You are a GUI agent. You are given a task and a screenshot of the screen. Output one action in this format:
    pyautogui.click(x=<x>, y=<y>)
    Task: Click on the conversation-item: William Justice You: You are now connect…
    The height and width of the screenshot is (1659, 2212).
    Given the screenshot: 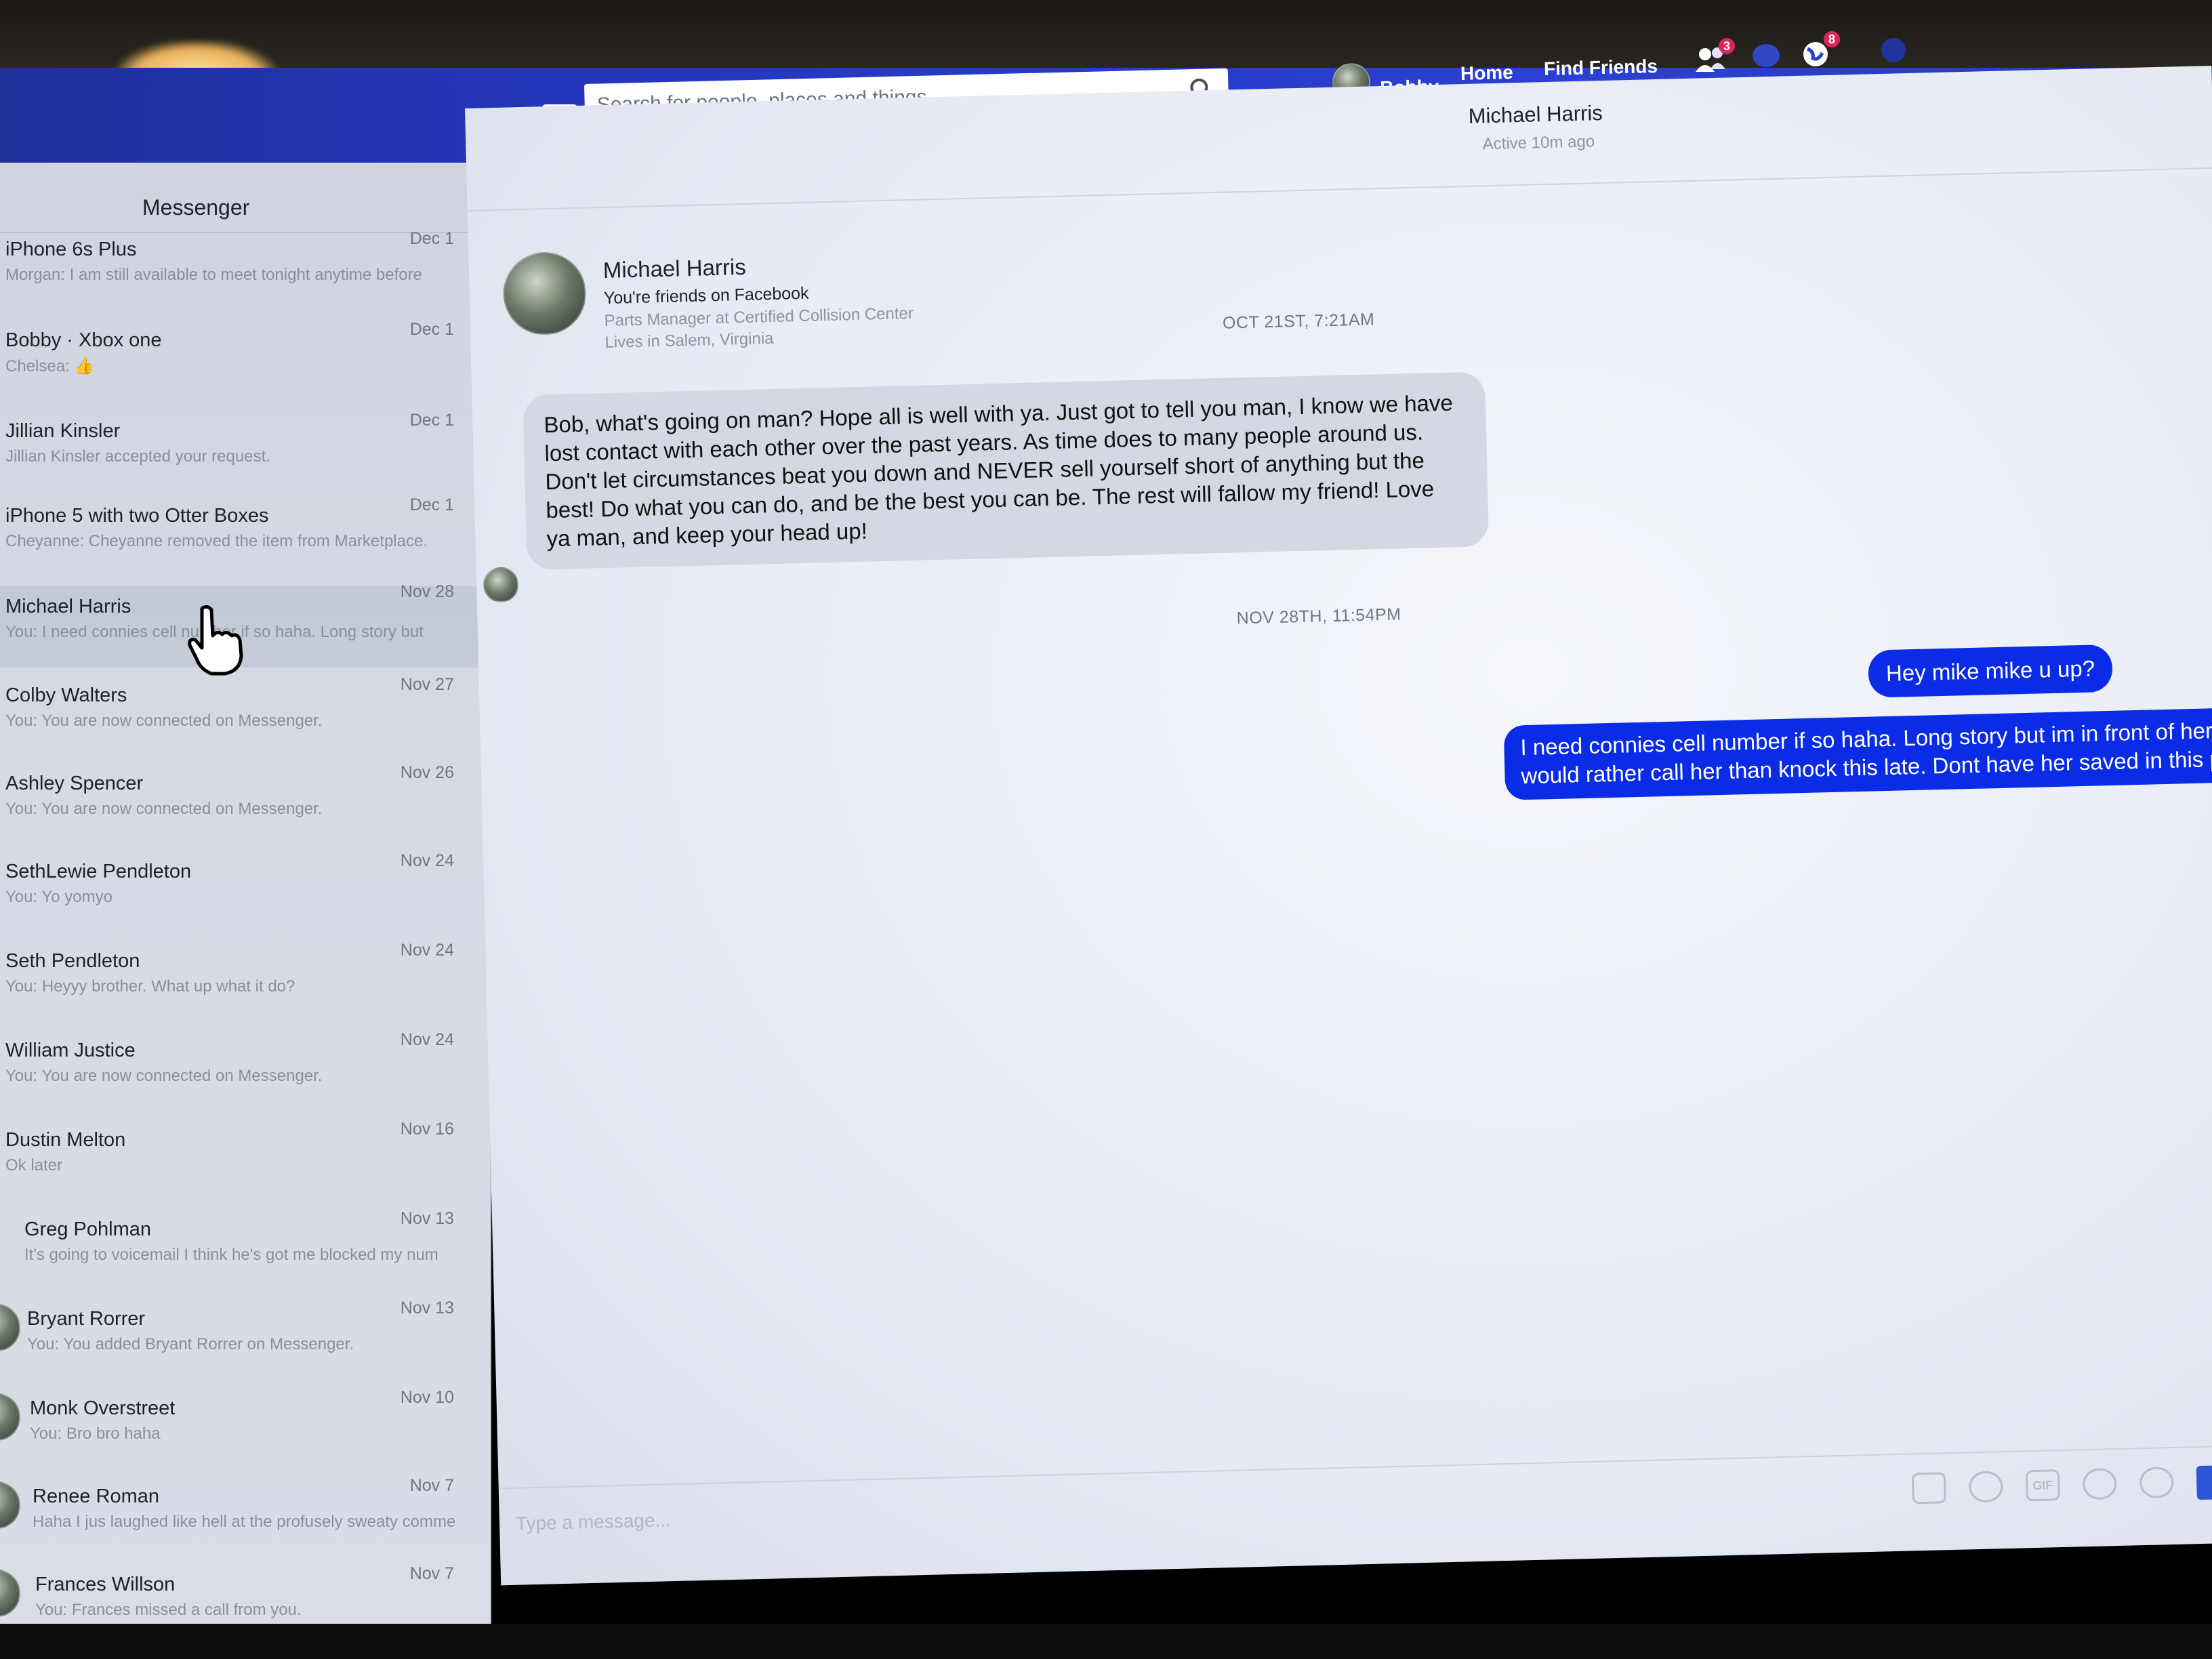 What is the action you would take?
    pyautogui.click(x=248, y=1079)
    